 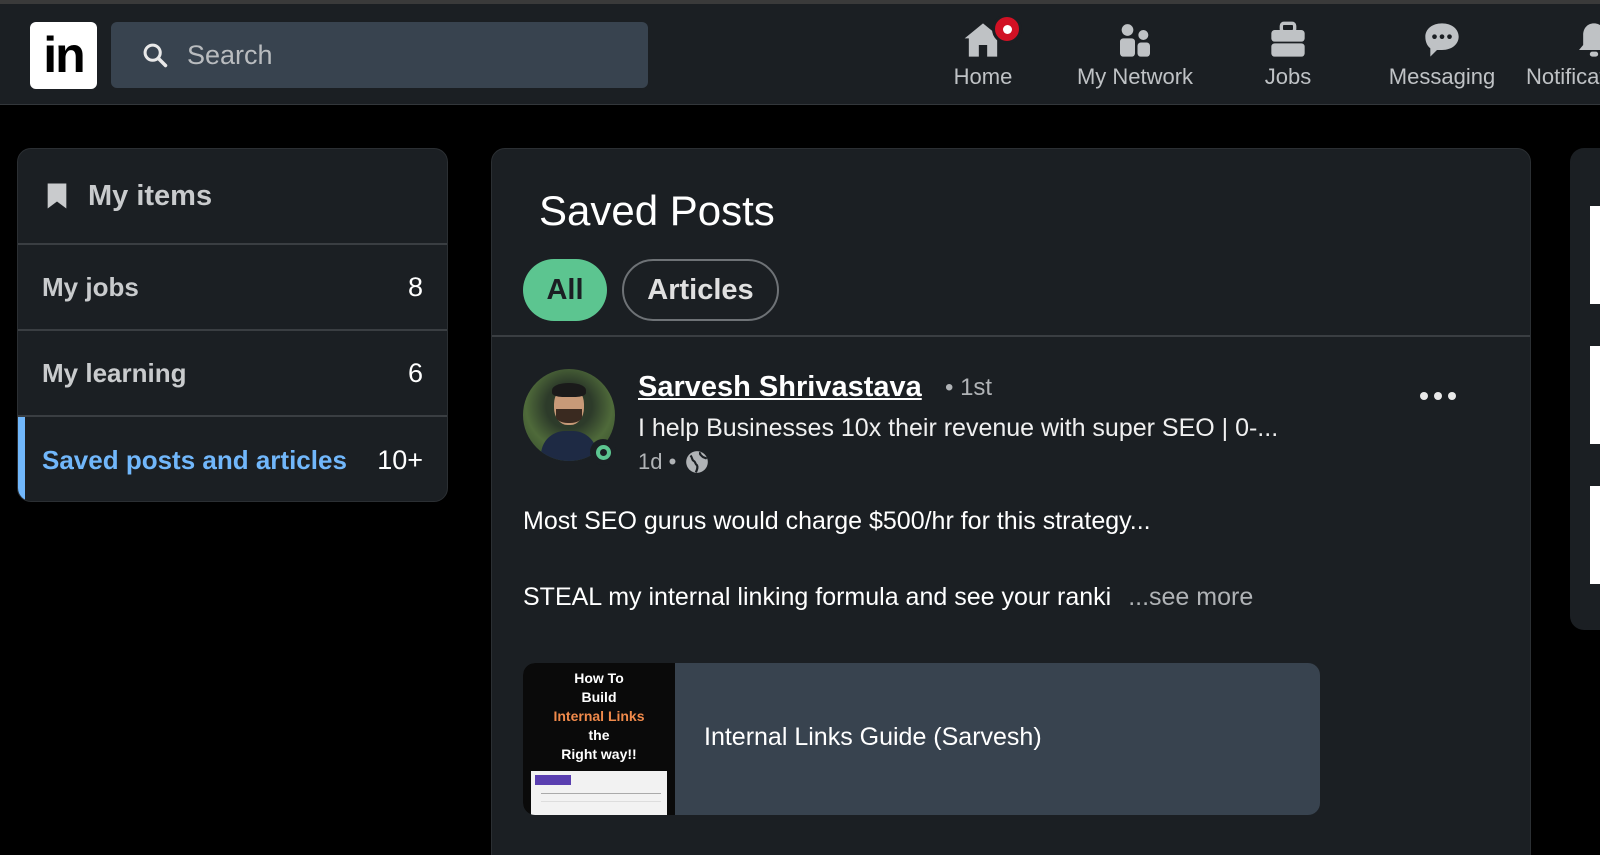 What do you see at coordinates (1442, 58) in the screenshot?
I see `nav-messaging: Messaging` at bounding box center [1442, 58].